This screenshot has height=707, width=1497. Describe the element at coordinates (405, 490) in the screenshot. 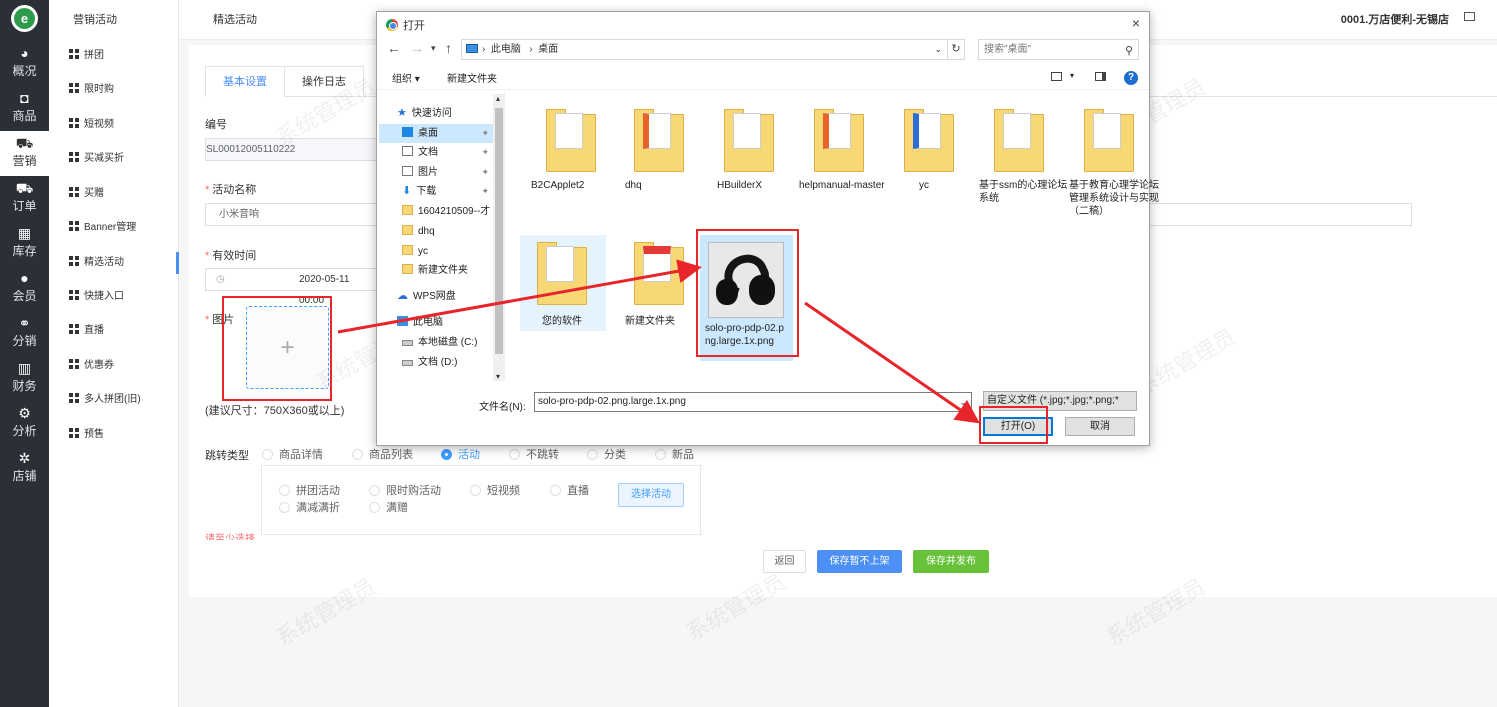

I see `radio-flash-activity: 限时购活动` at that location.